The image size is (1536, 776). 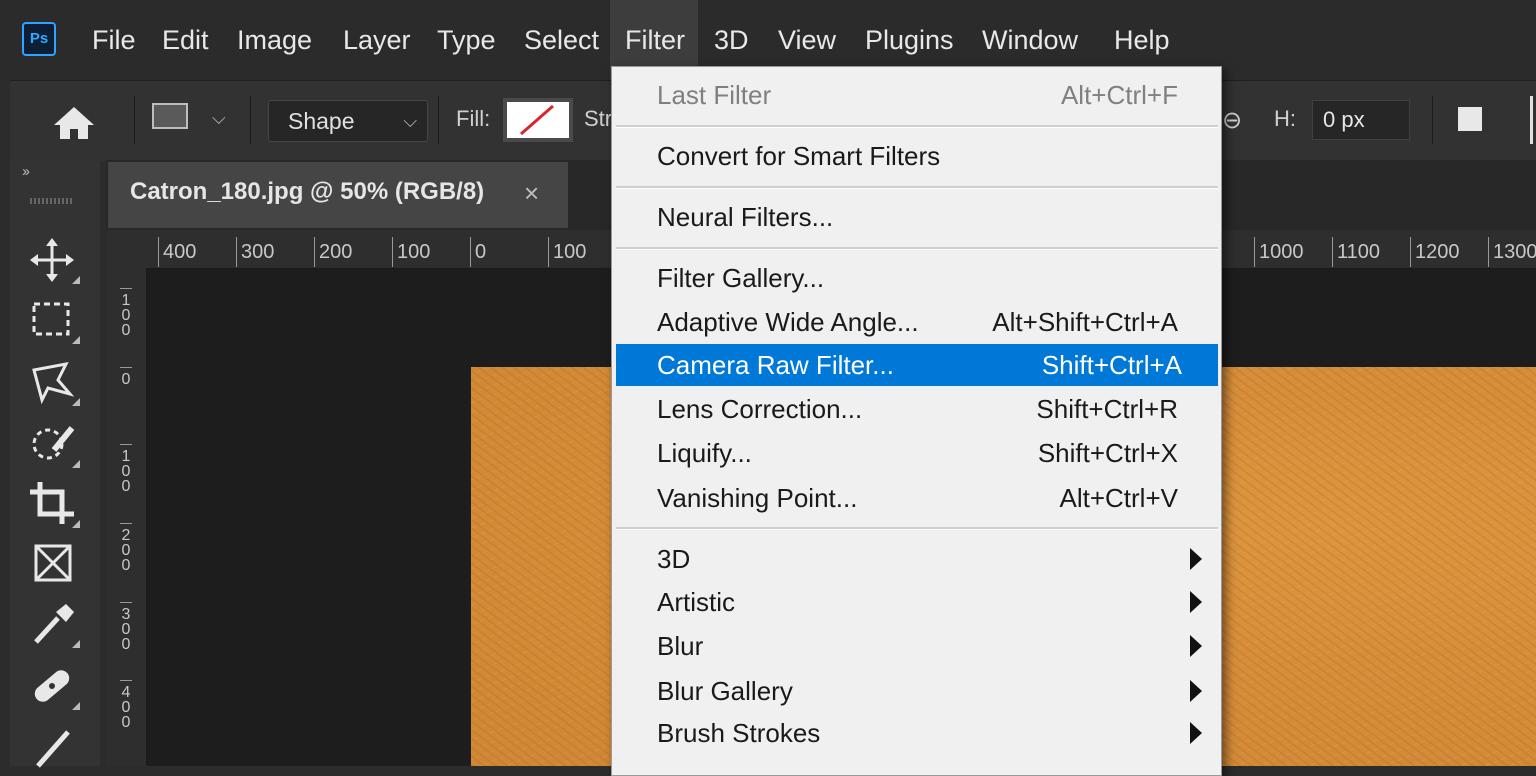 I want to click on menu-item-shortcut: Shift+Ctrl+A, so click(x=1111, y=365).